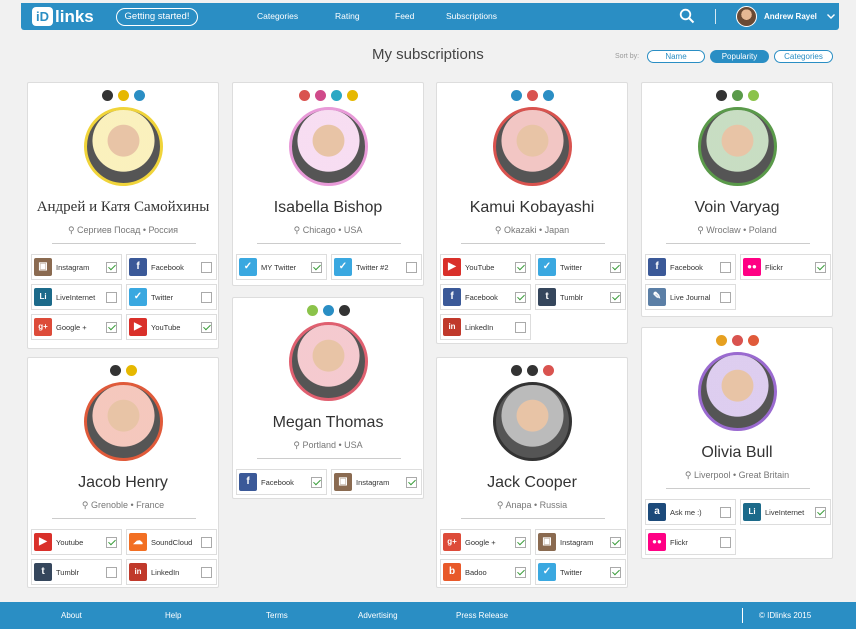 The height and width of the screenshot is (629, 856). Describe the element at coordinates (328, 423) in the screenshot. I see `profile-name: Megan Thomas` at that location.